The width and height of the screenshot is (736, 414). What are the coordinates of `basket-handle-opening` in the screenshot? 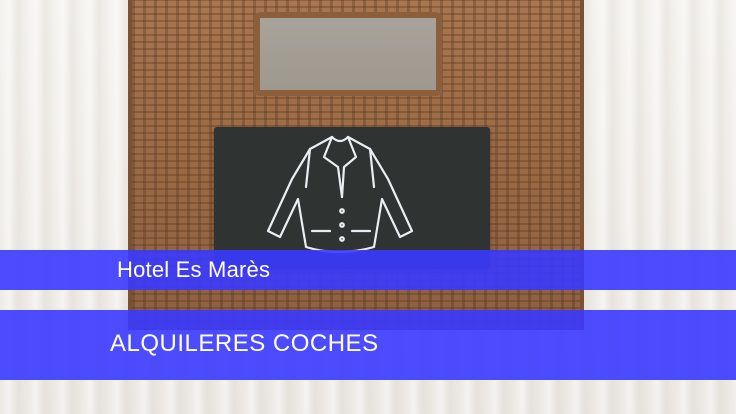 It's located at (348, 54).